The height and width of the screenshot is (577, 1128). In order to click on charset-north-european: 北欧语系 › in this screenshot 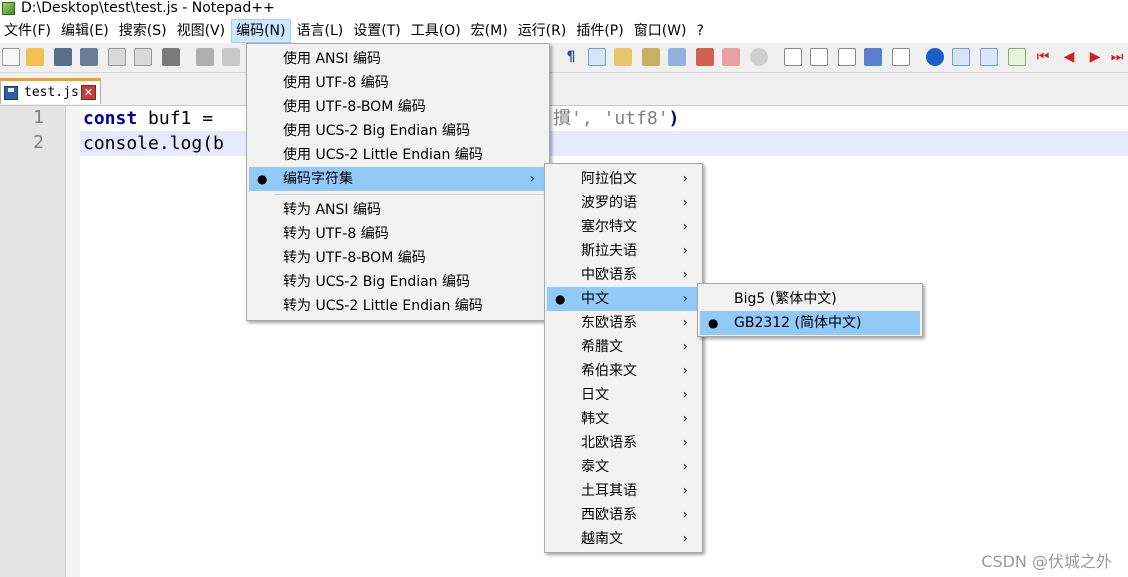, I will do `click(623, 443)`.